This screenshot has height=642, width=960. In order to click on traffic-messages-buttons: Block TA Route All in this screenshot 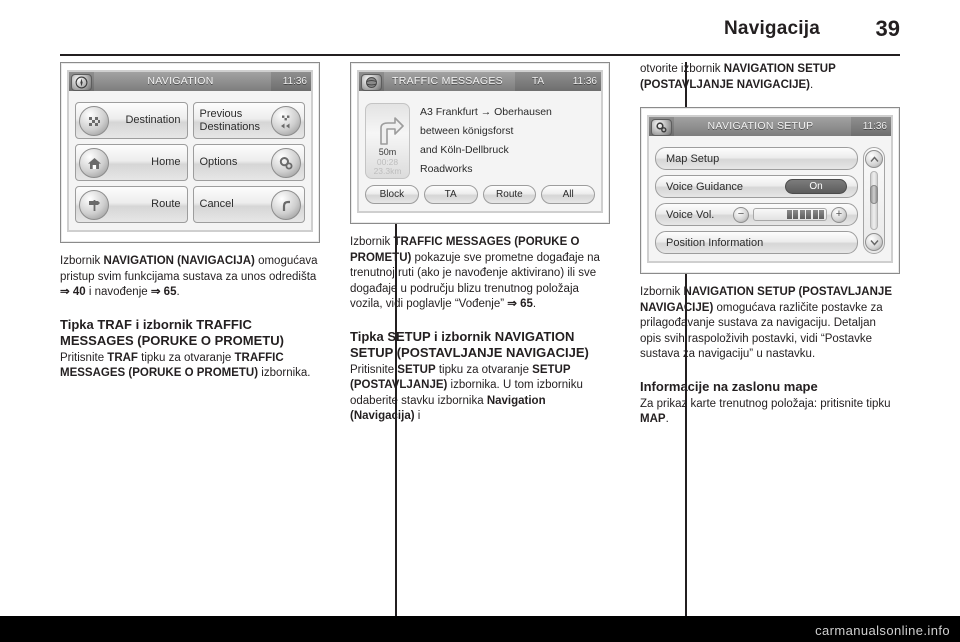, I will do `click(480, 194)`.